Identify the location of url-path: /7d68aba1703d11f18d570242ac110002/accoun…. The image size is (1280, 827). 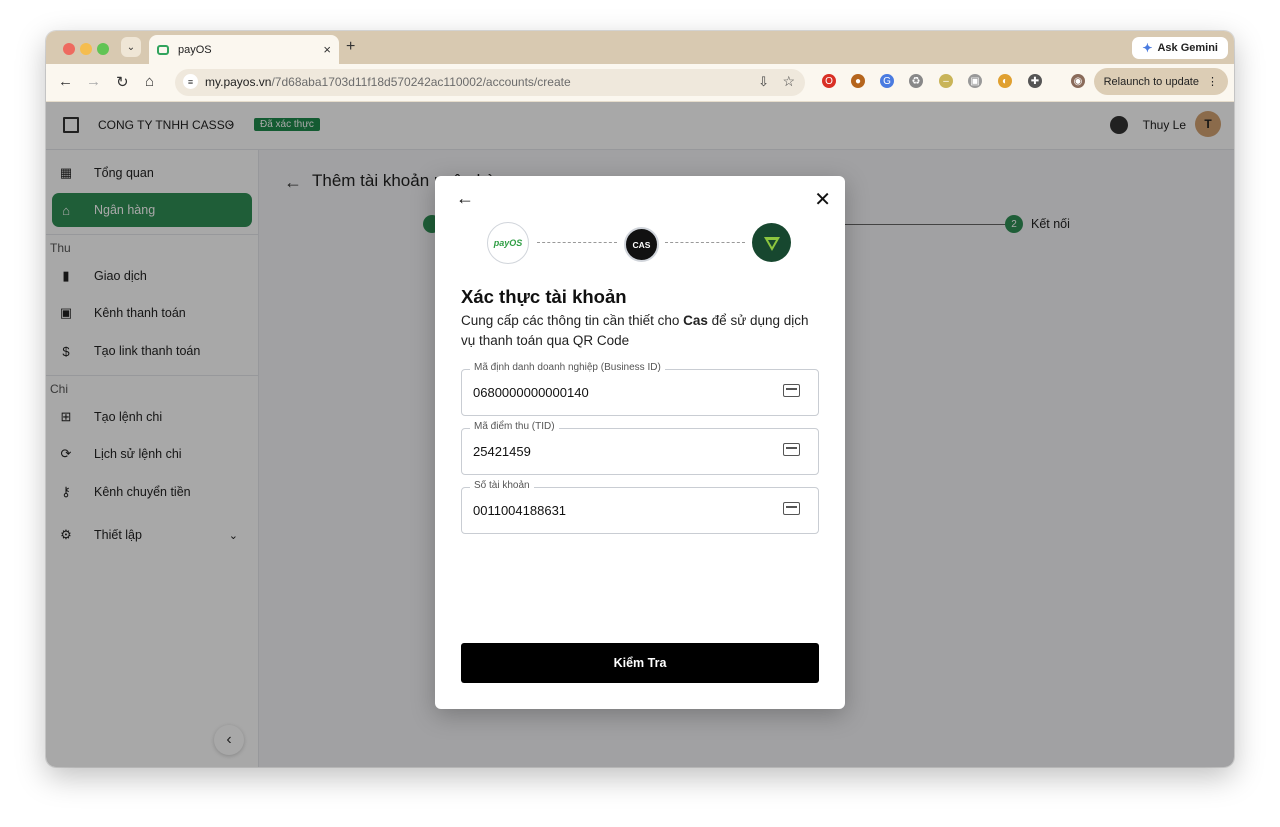
(421, 82).